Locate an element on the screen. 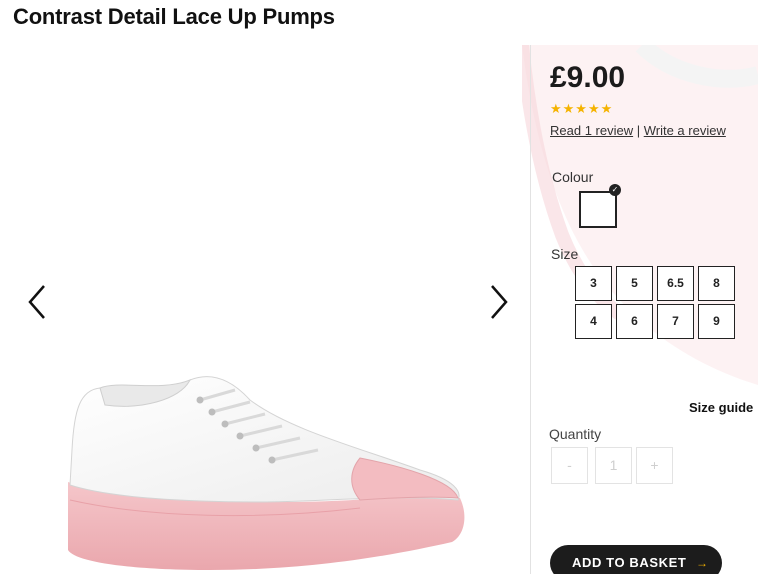  quantity-increase-button: + is located at coordinates (654, 465).